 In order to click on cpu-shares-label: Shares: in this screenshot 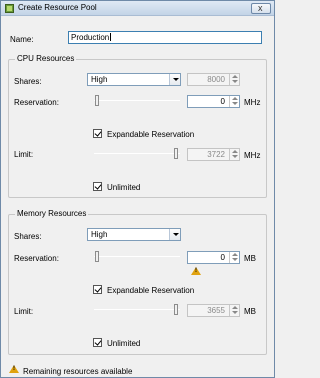, I will do `click(28, 81)`.